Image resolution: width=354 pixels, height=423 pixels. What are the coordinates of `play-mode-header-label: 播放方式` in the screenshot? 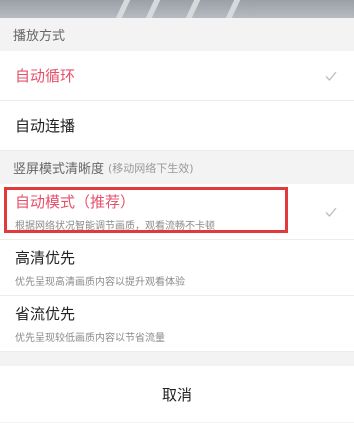 It's located at (39, 36).